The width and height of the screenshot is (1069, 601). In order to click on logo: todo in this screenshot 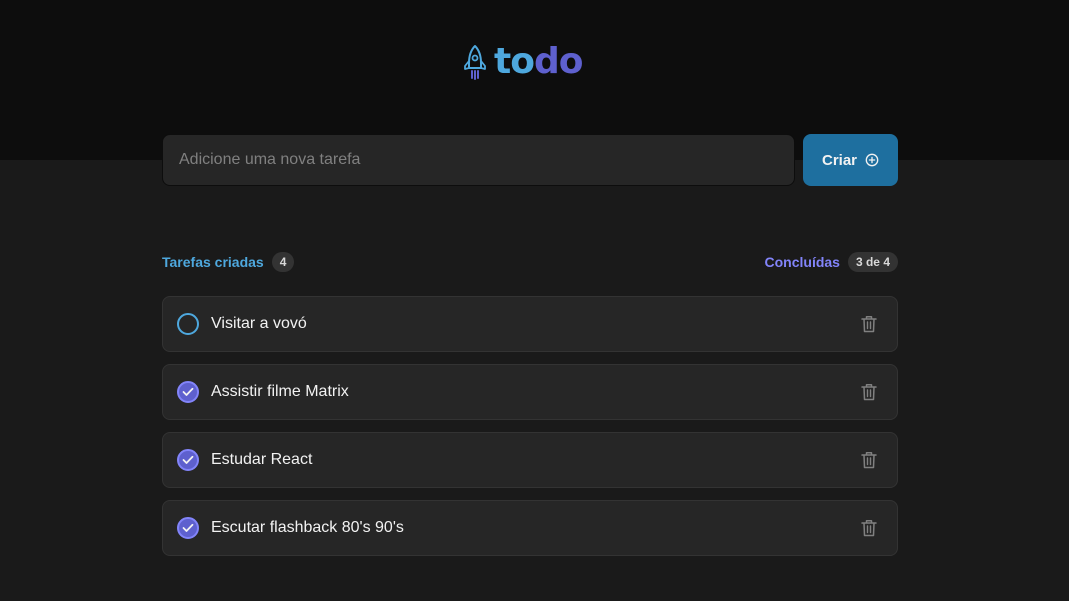, I will do `click(524, 62)`.